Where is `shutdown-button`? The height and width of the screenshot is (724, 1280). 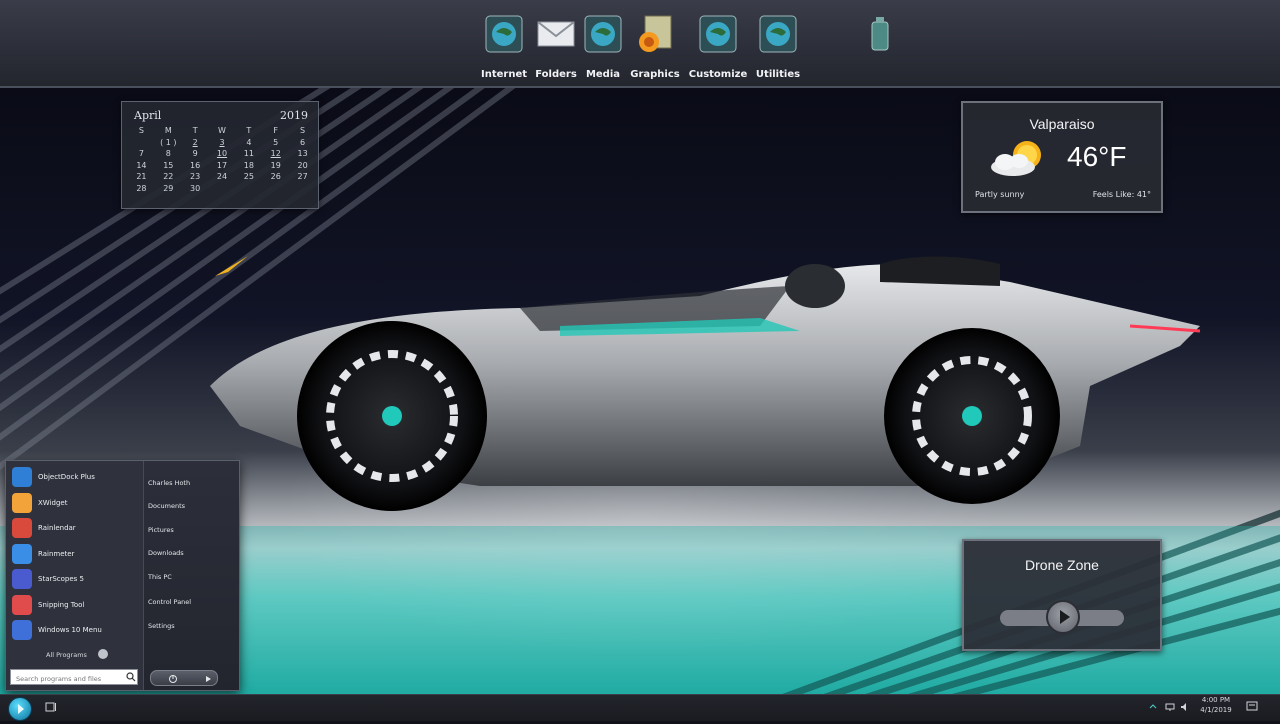 shutdown-button is located at coordinates (184, 678).